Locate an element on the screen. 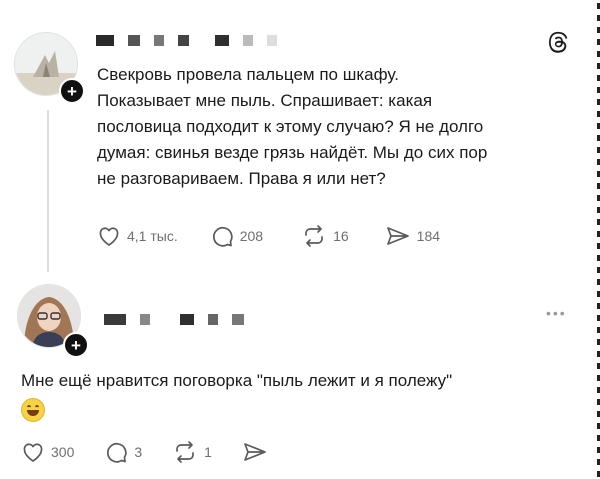 The height and width of the screenshot is (479, 600). repost-button: 16 is located at coordinates (325, 236).